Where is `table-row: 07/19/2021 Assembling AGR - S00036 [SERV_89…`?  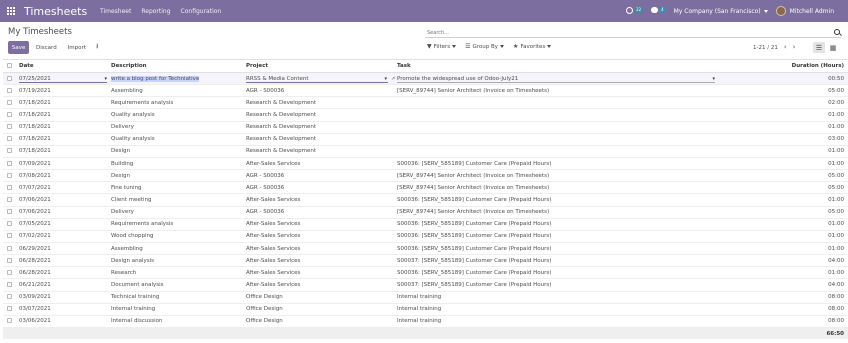
table-row: 07/19/2021 Assembling AGR - S00036 [SERV_89… is located at coordinates (425, 91).